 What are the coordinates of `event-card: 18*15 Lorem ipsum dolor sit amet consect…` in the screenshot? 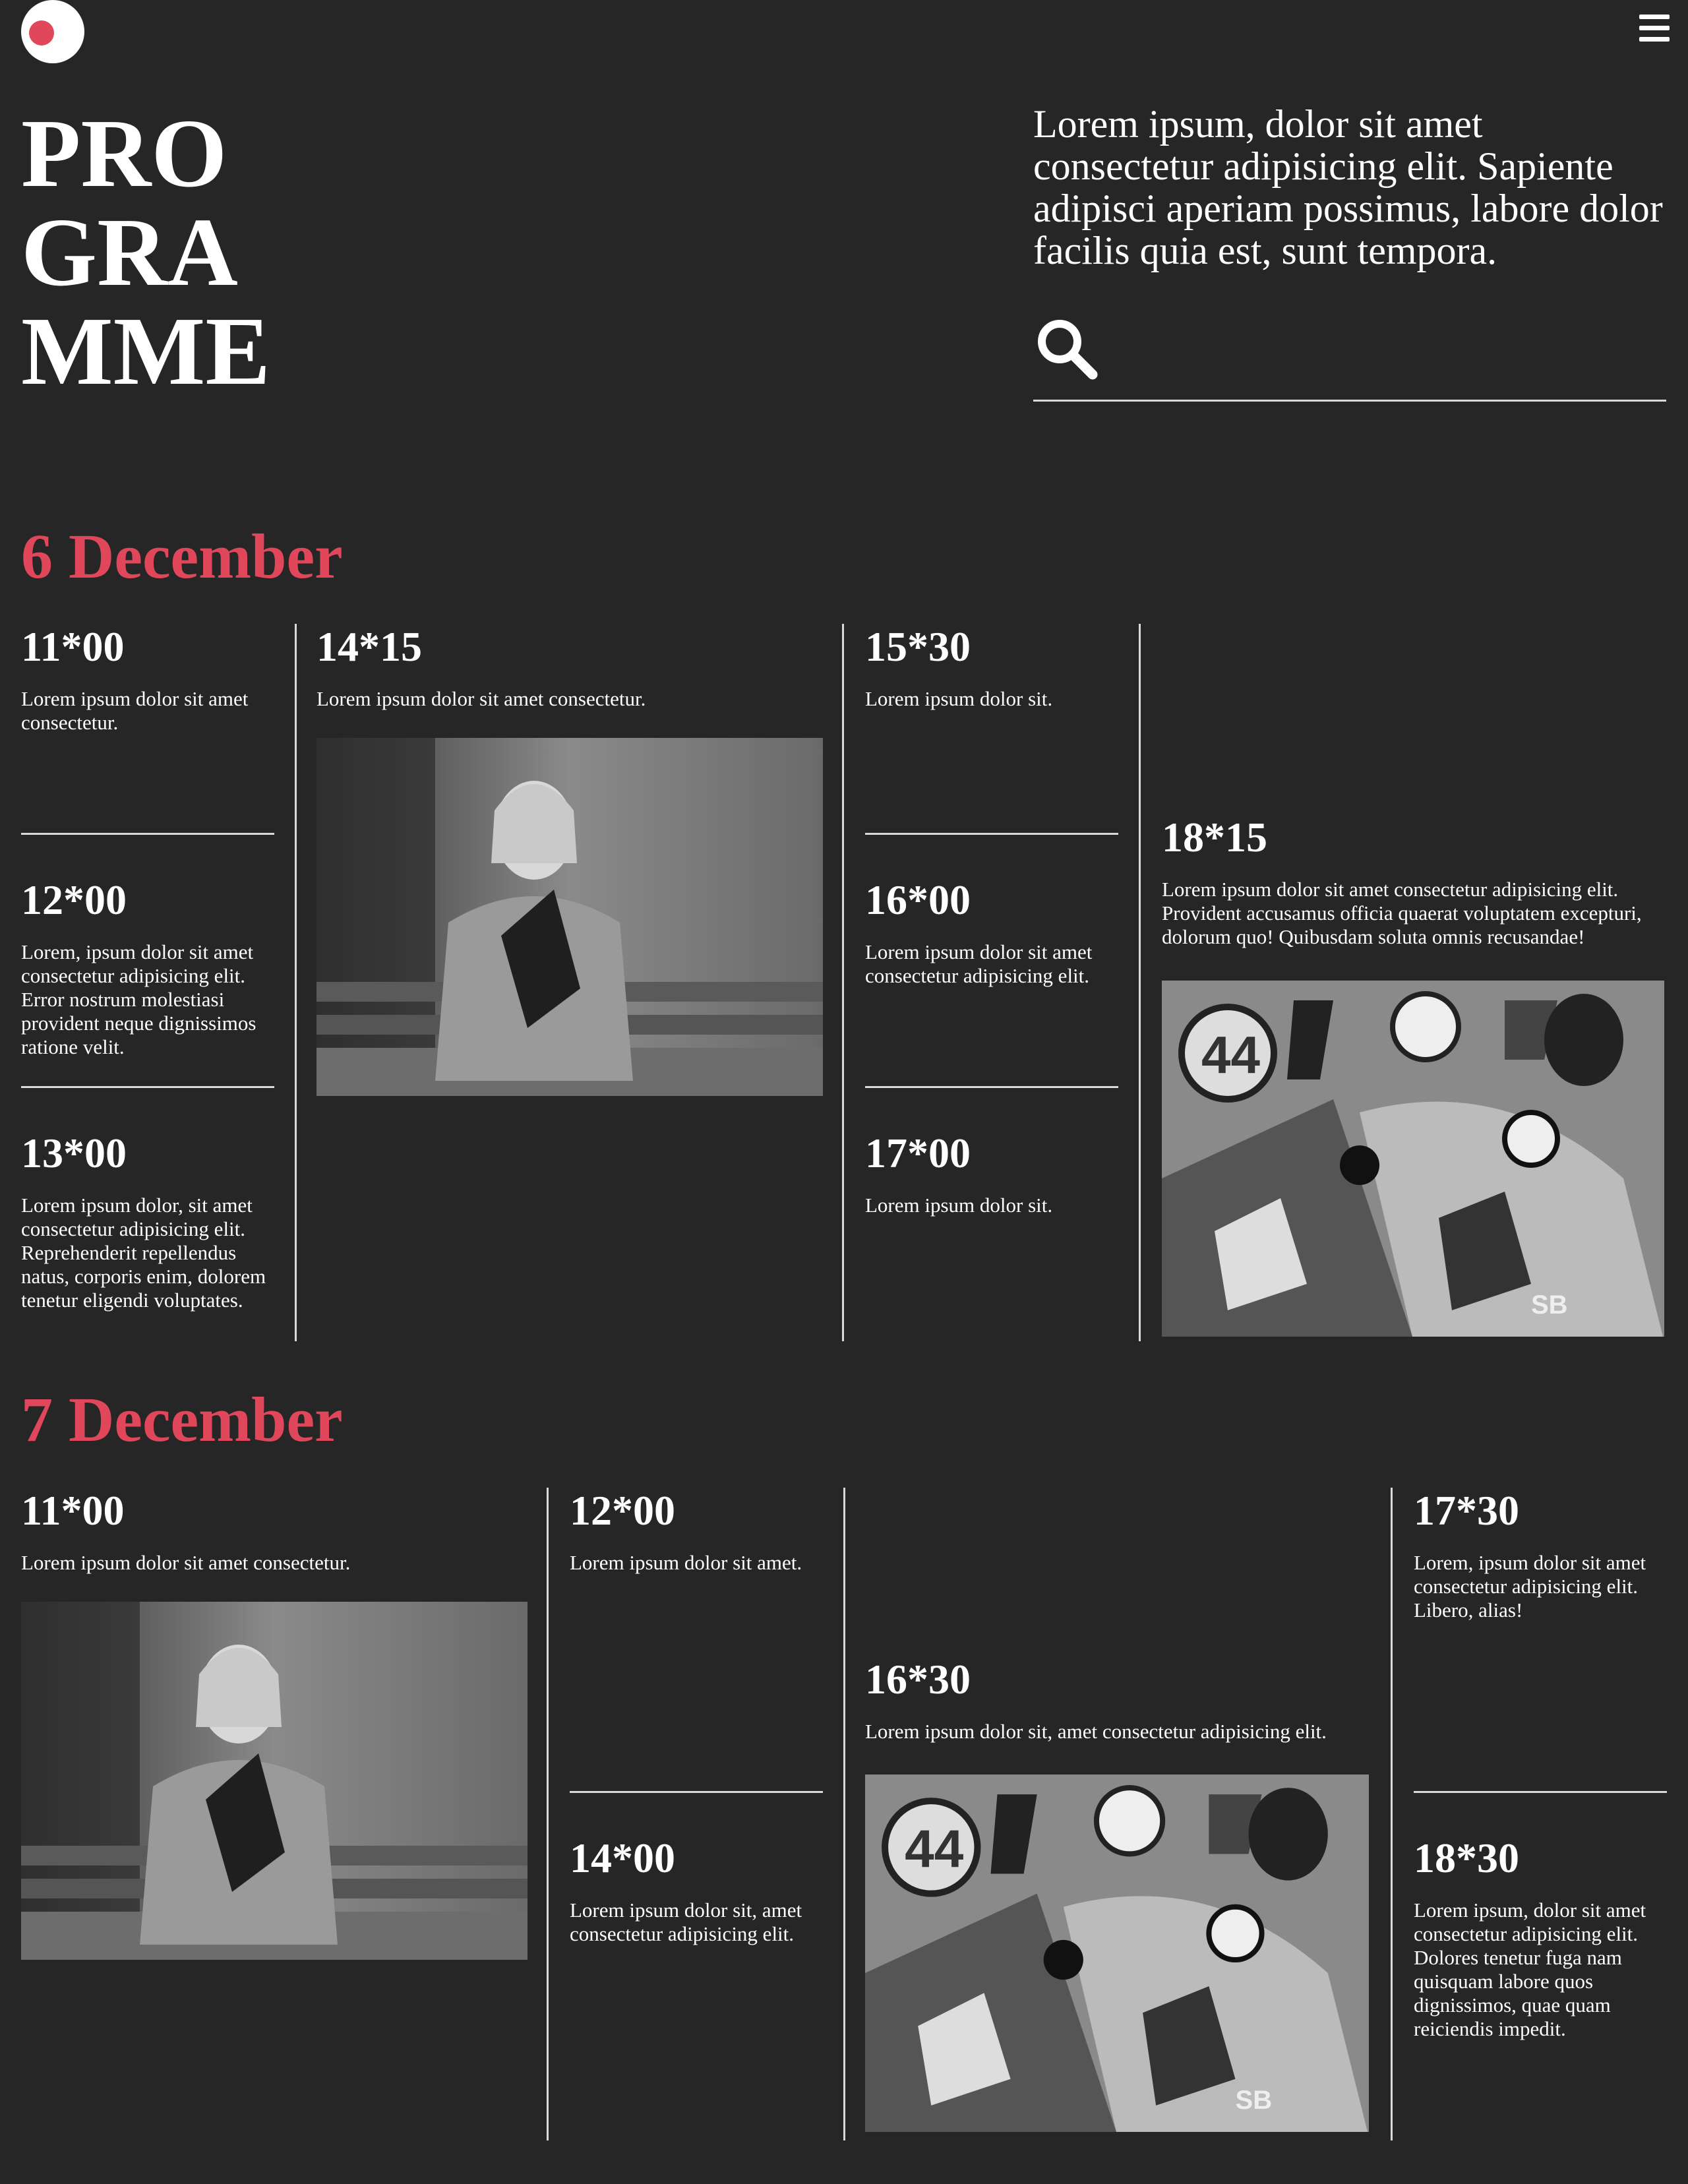 It's located at (1416, 882).